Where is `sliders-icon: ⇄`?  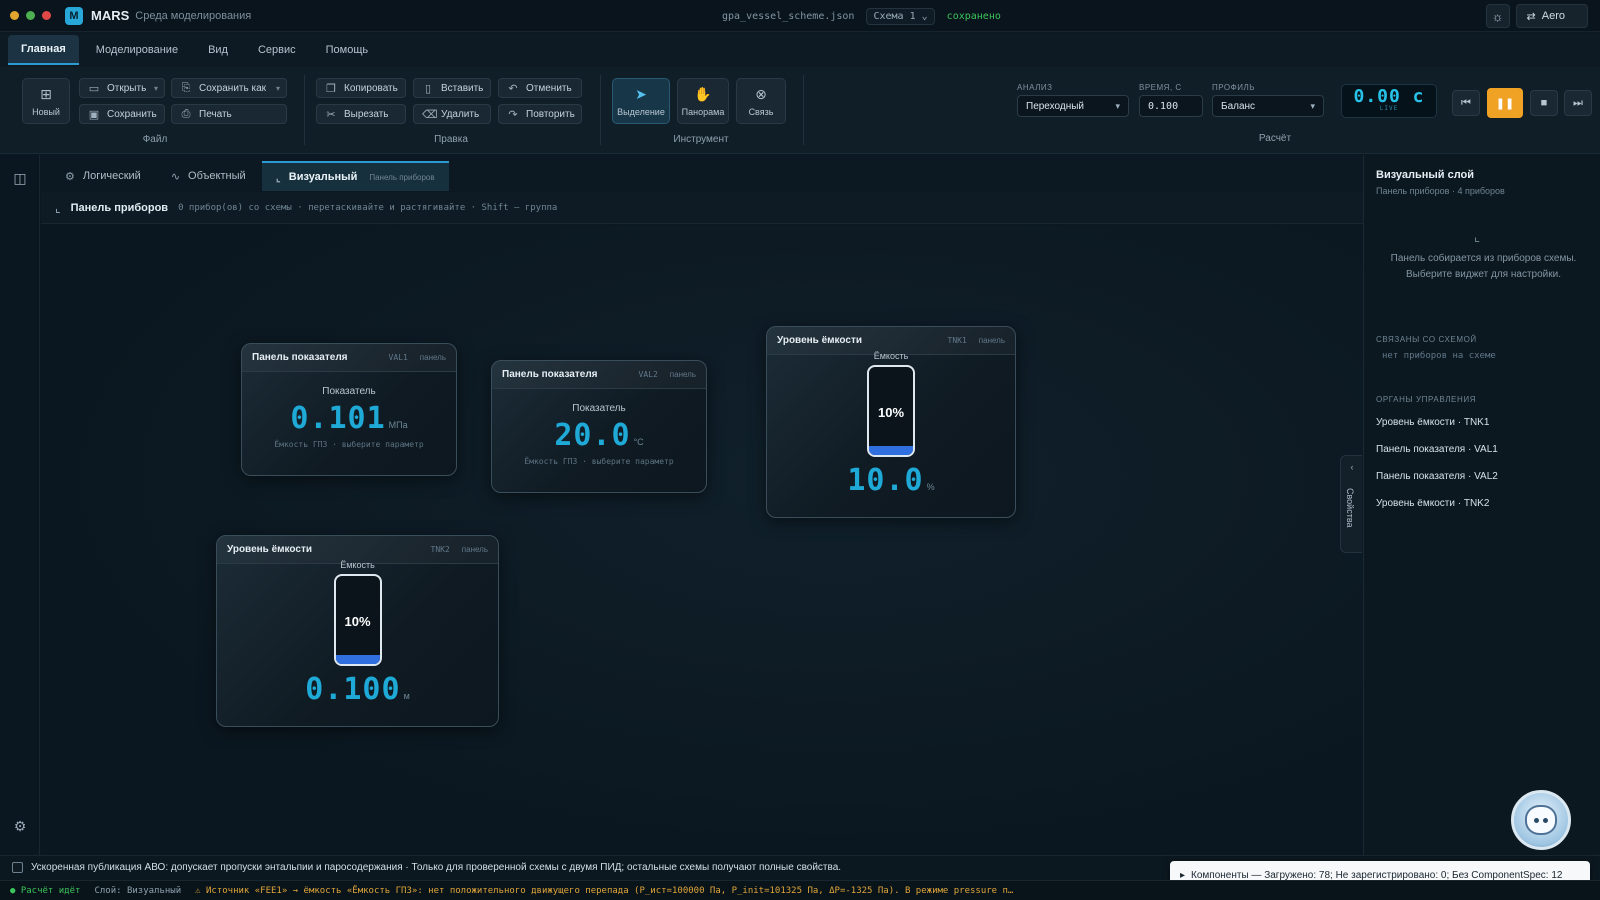
sliders-icon: ⇄ is located at coordinates (1531, 16).